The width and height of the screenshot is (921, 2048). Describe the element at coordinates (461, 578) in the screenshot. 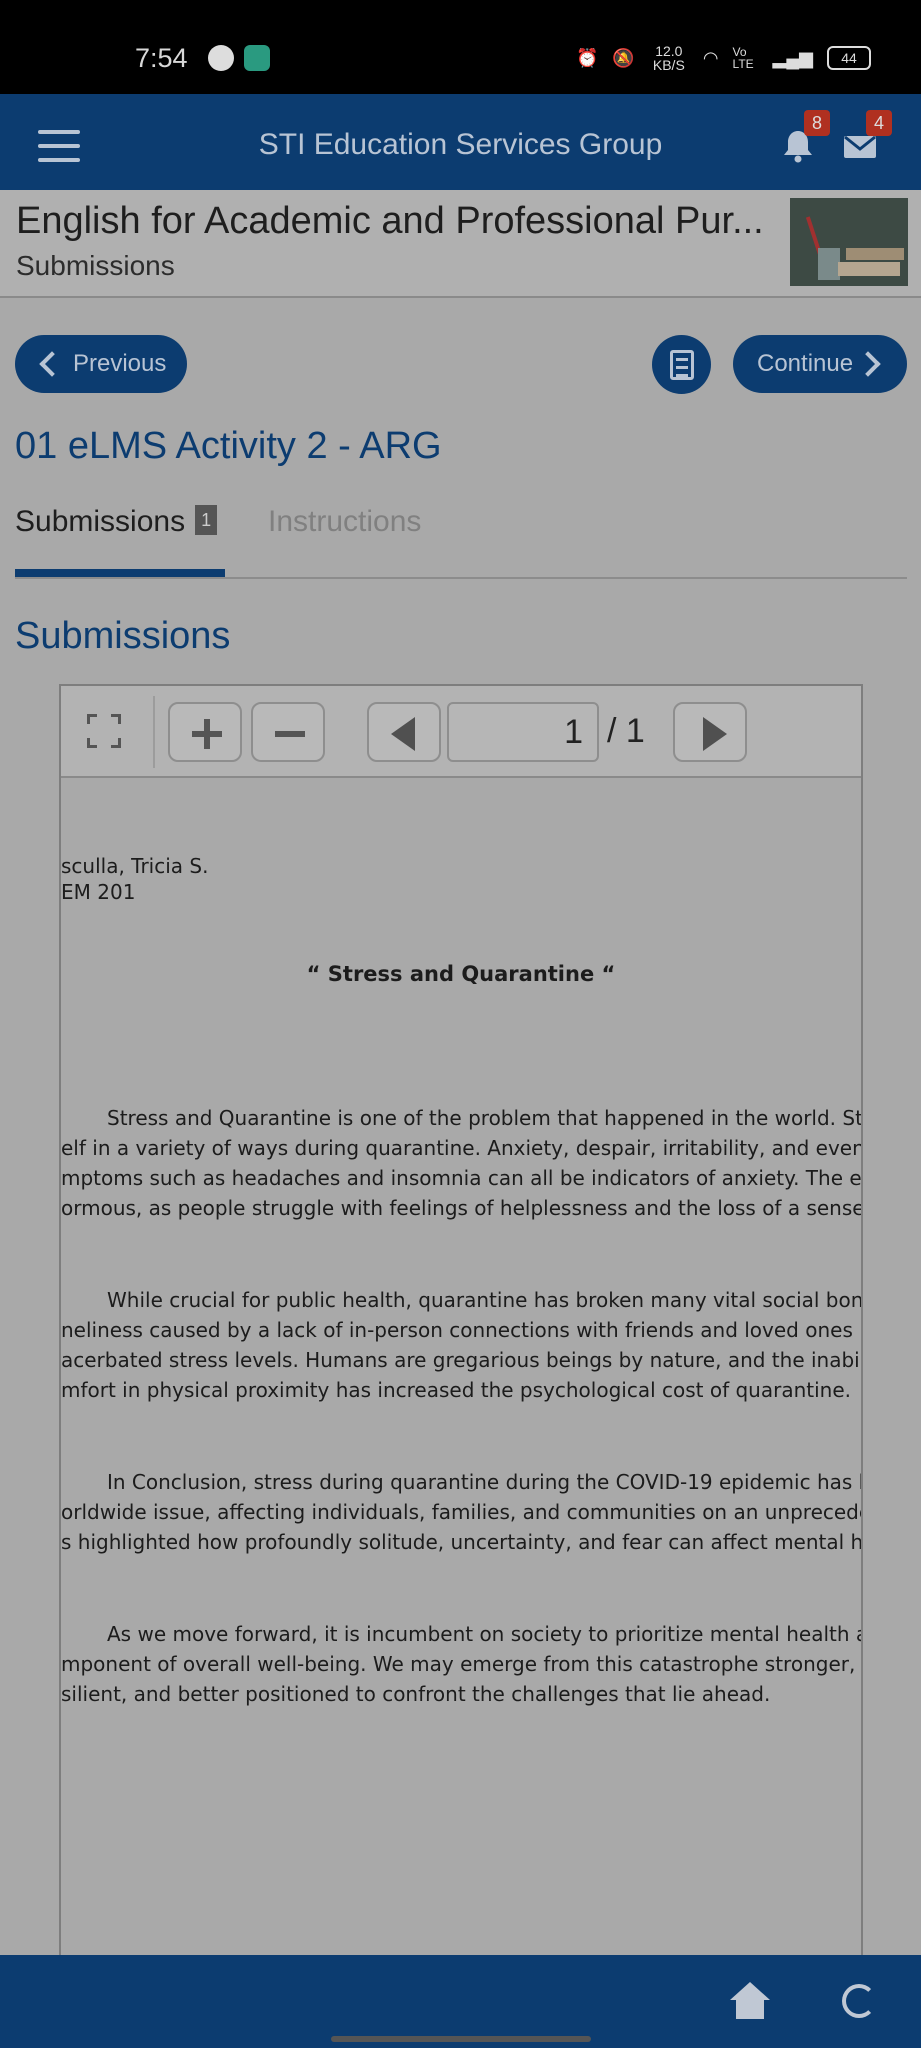

I see `tabs-divider` at that location.